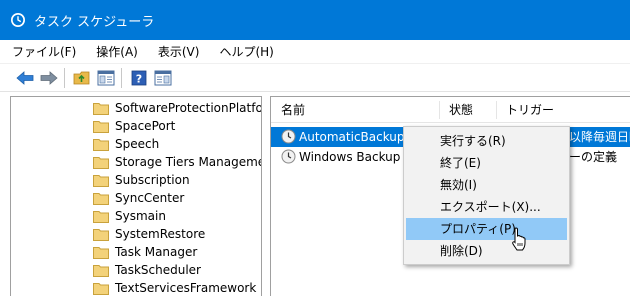  What do you see at coordinates (352, 137) in the screenshot?
I see `task-name: AutomaticBackup` at bounding box center [352, 137].